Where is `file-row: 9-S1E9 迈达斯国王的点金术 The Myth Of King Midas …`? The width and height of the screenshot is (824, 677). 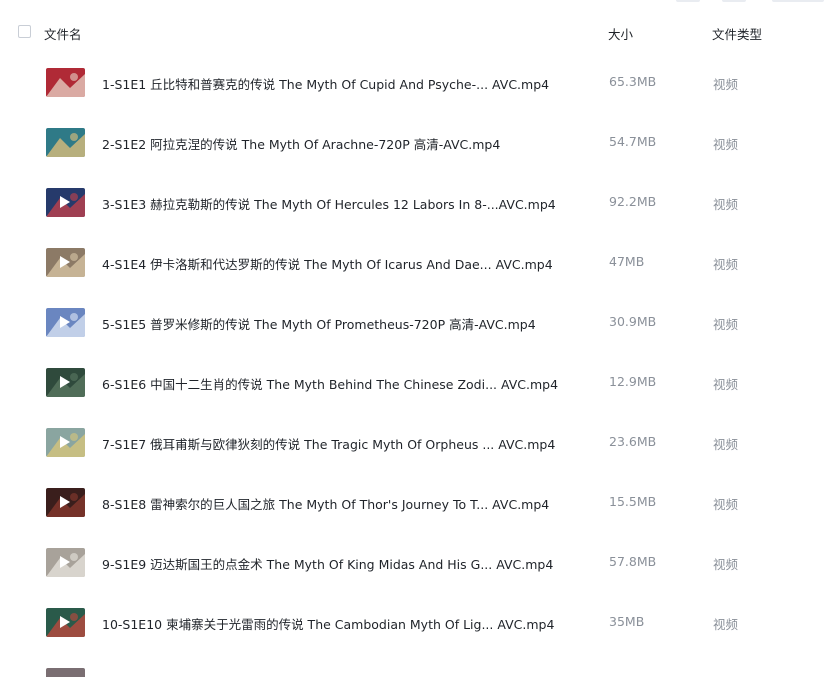
file-row: 9-S1E9 迈达斯国王的点金术 The Myth Of King Midas … is located at coordinates (412, 562).